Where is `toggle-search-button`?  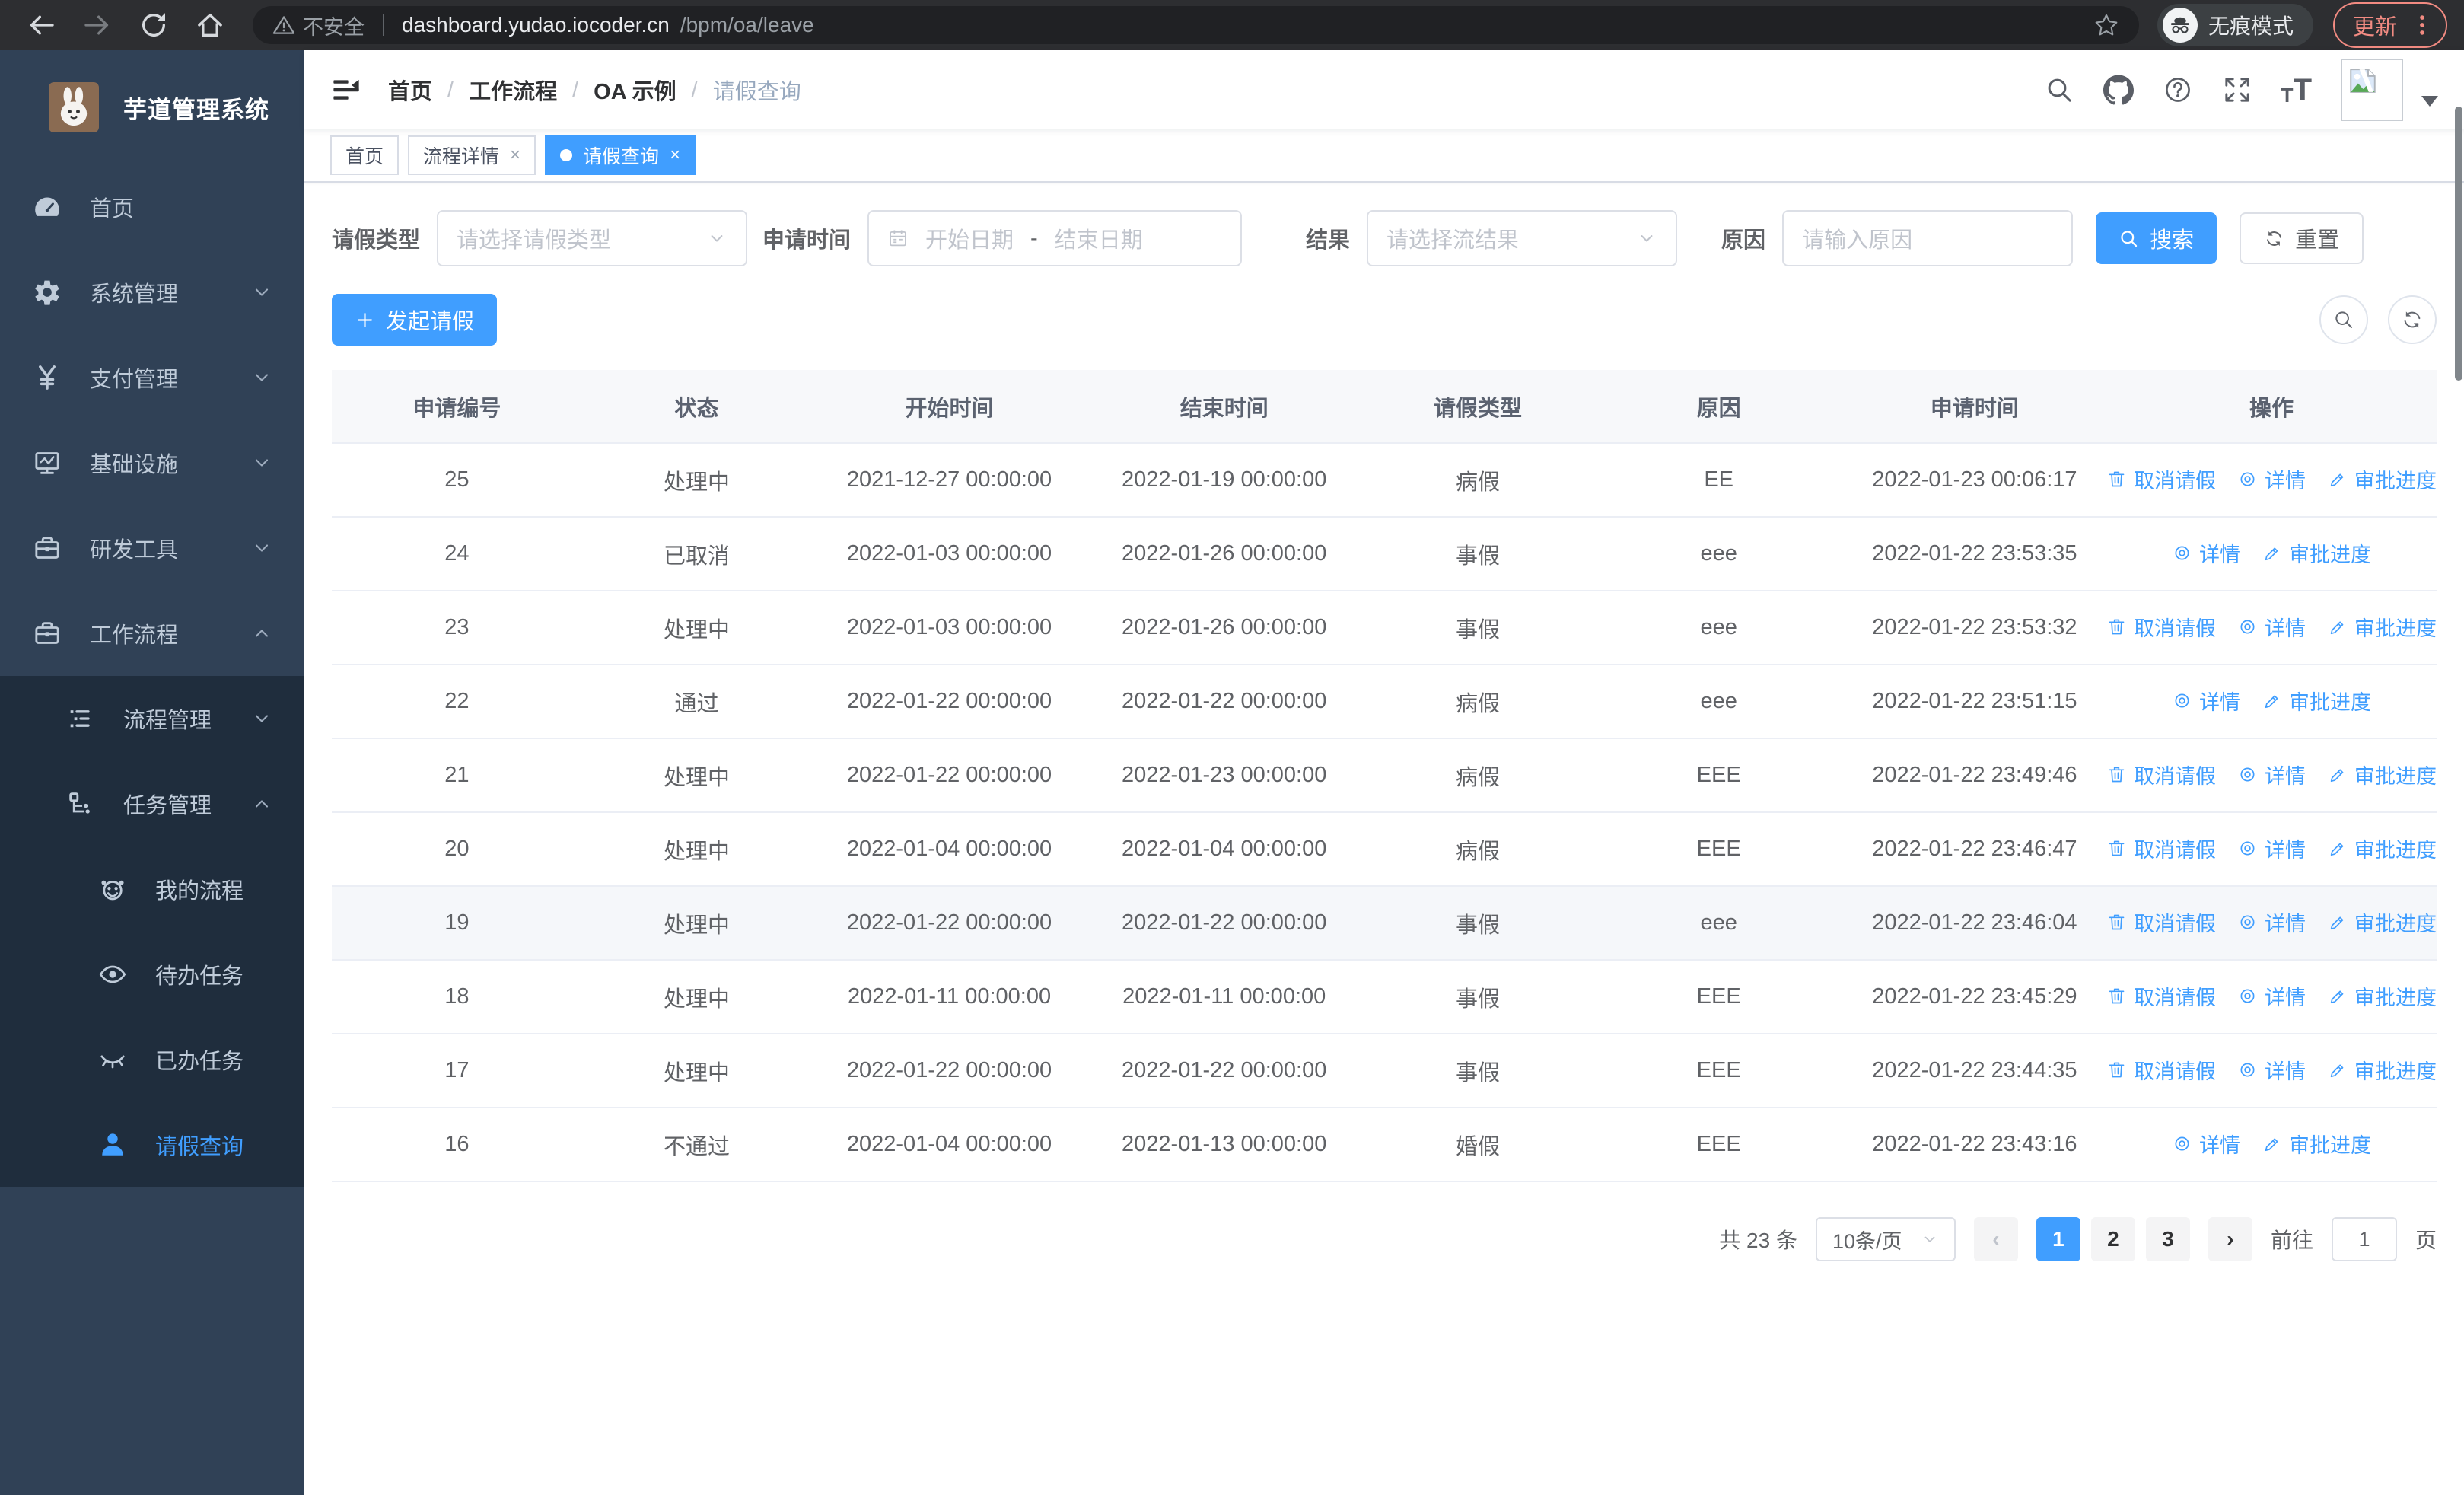 toggle-search-button is located at coordinates (2343, 320).